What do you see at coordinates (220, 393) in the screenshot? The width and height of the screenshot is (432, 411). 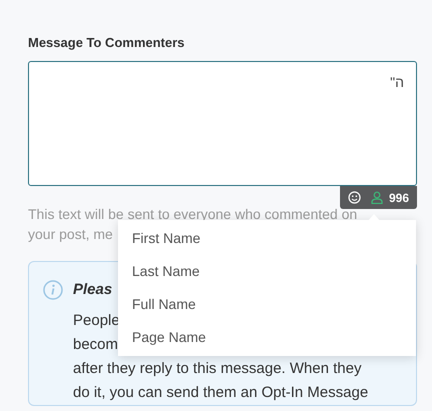 I see `info-text: do it, you can send them an Opt-In Message` at bounding box center [220, 393].